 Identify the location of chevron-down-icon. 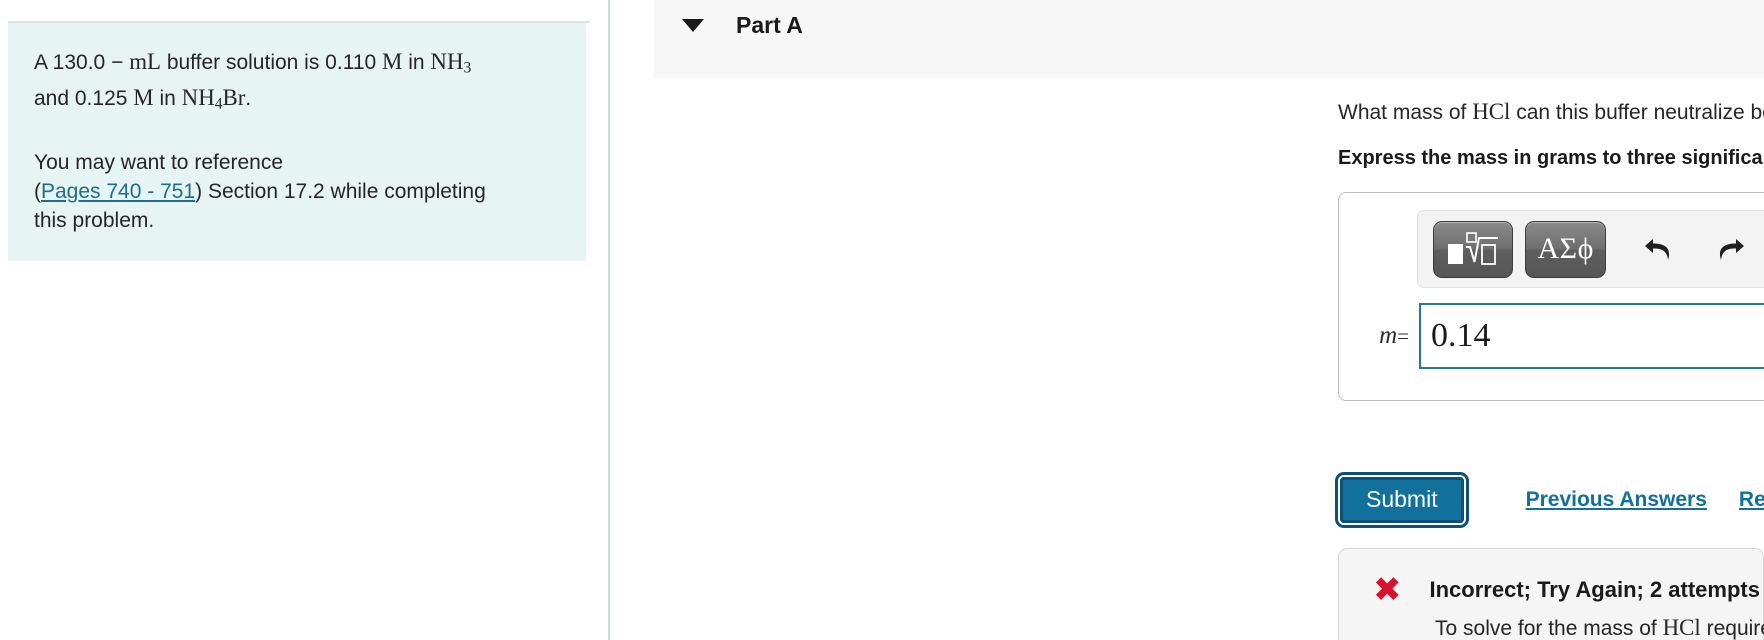
(693, 25).